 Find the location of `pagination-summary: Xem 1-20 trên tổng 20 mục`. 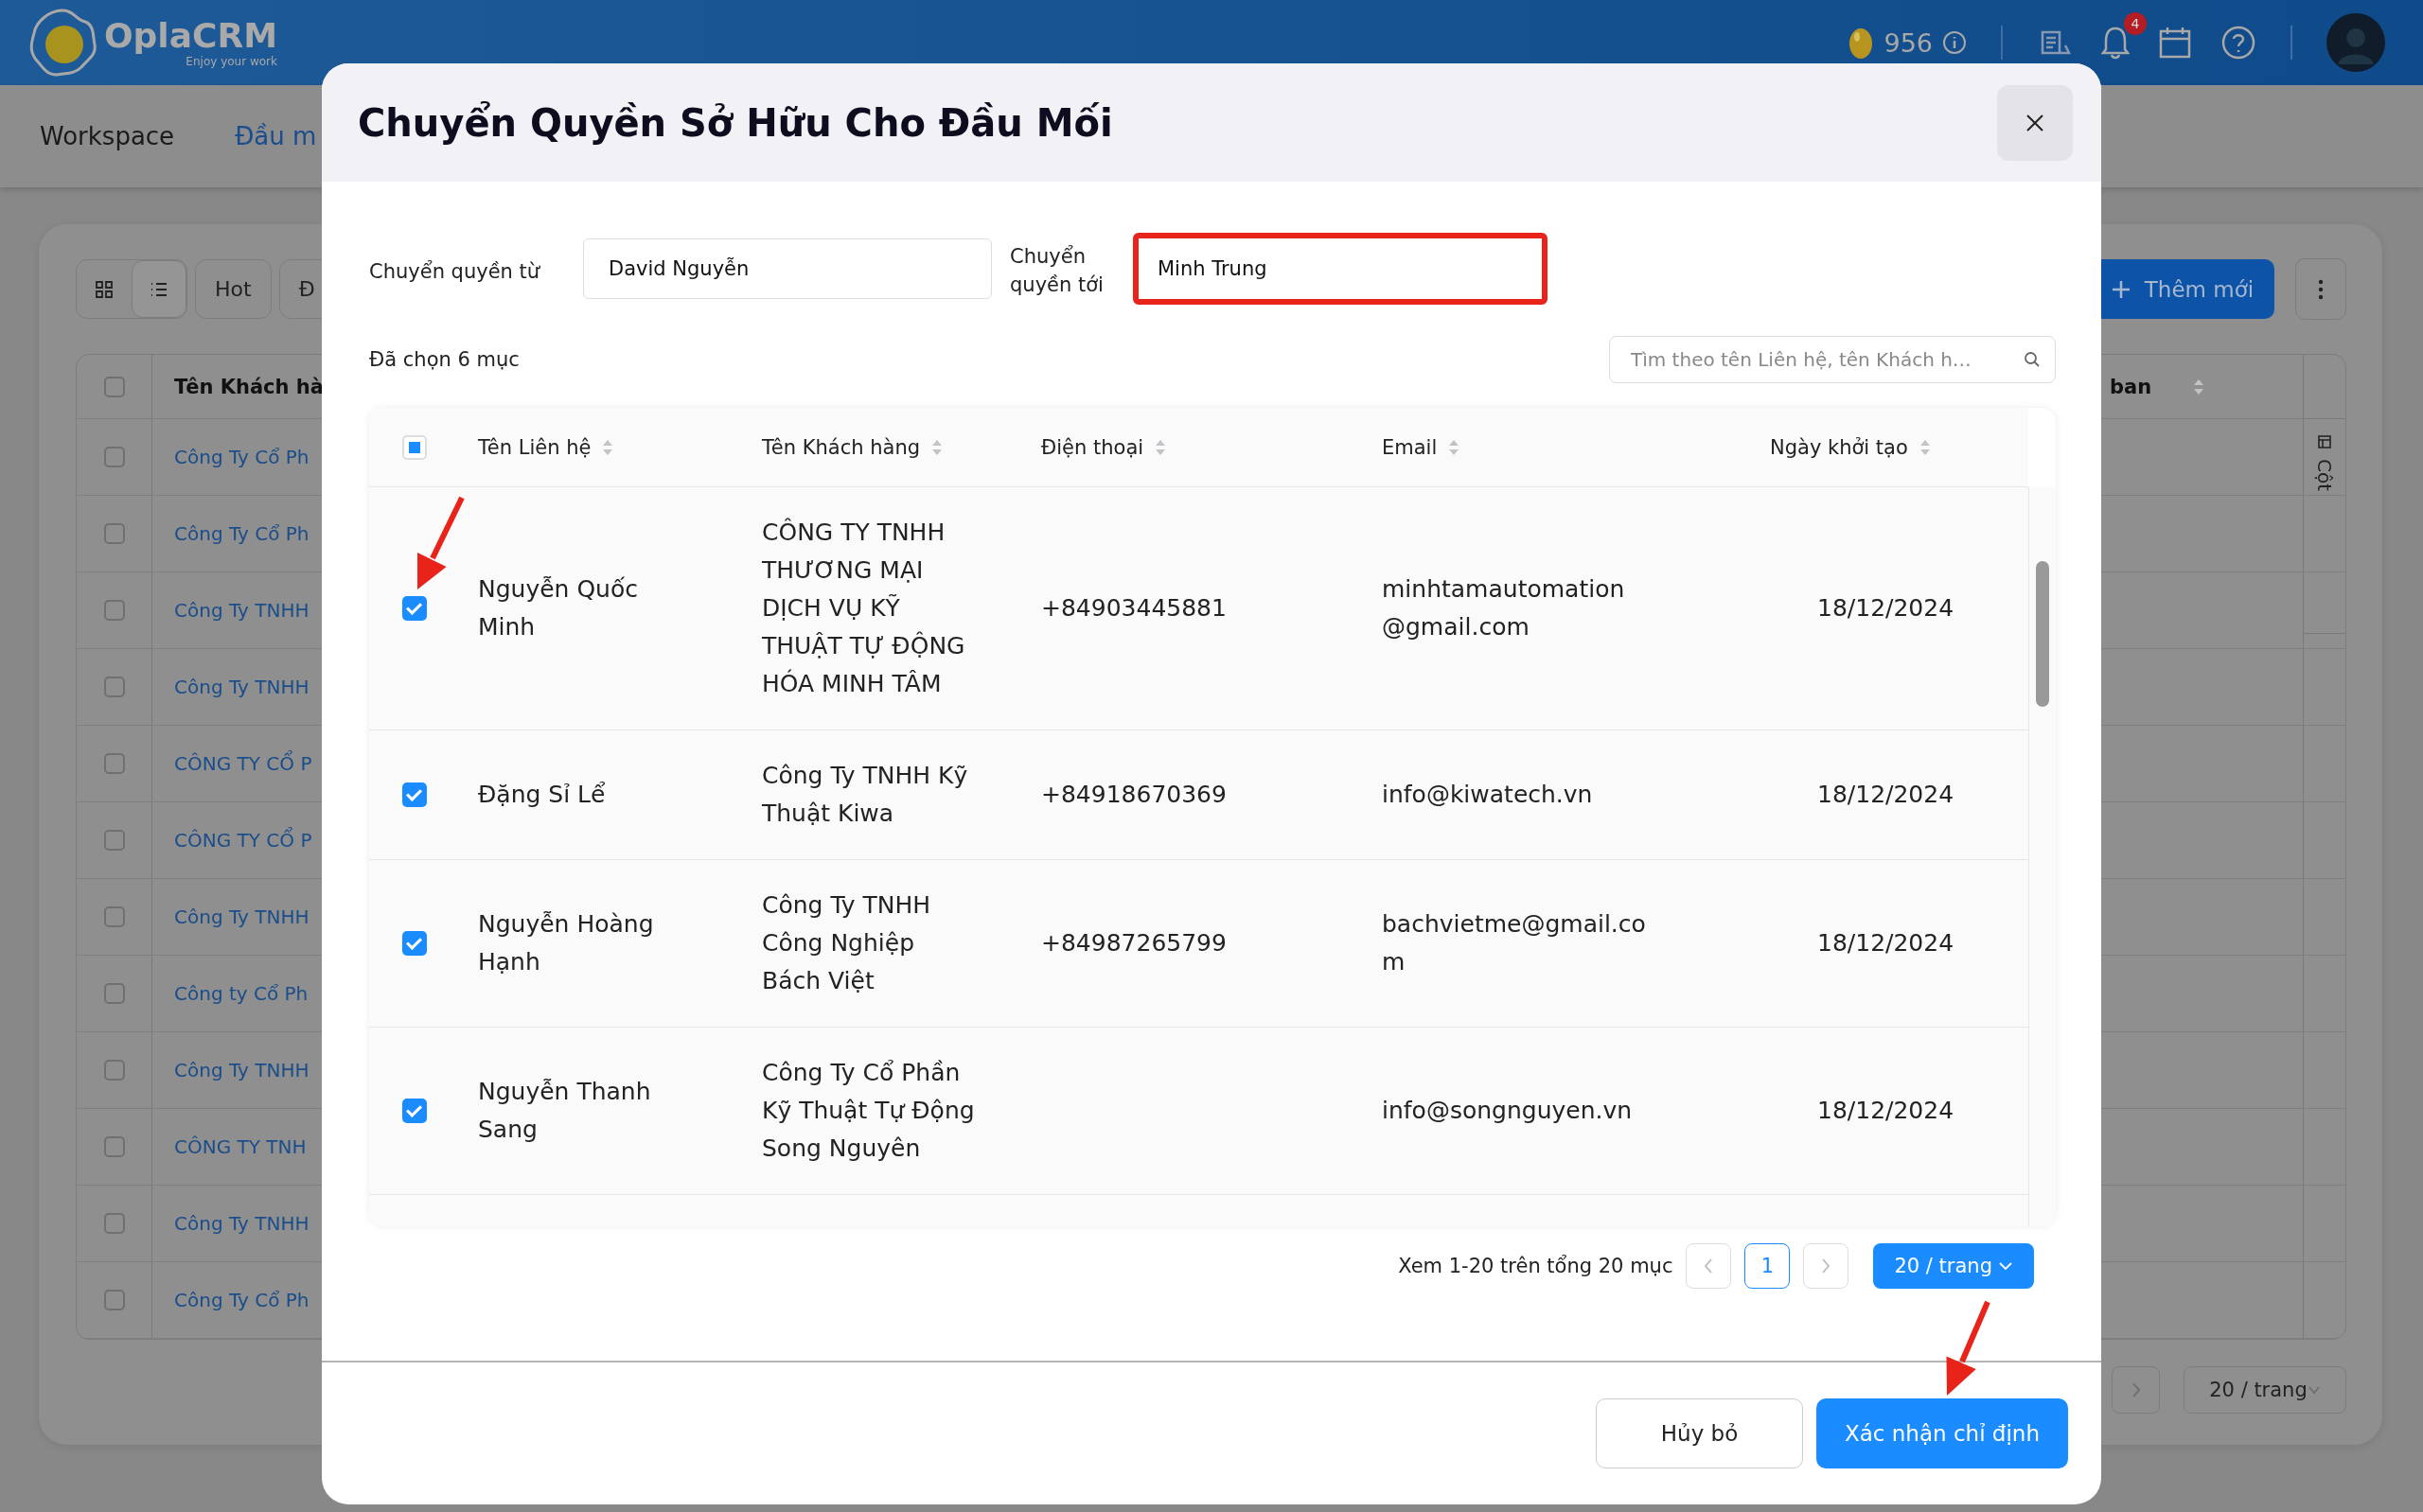

pagination-summary: Xem 1-20 trên tổng 20 mục is located at coordinates (1535, 1266).